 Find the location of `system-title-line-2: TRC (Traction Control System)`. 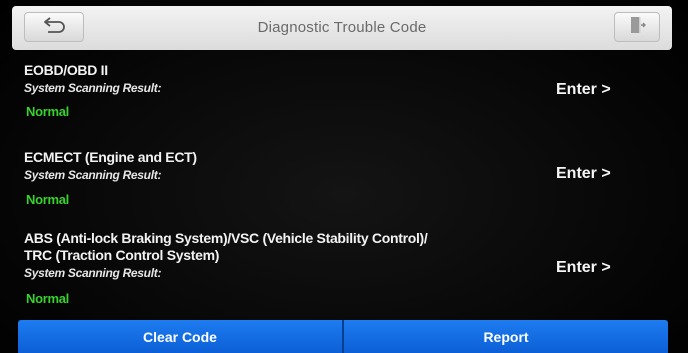

system-title-line-2: TRC (Traction Control System) is located at coordinates (122, 255).